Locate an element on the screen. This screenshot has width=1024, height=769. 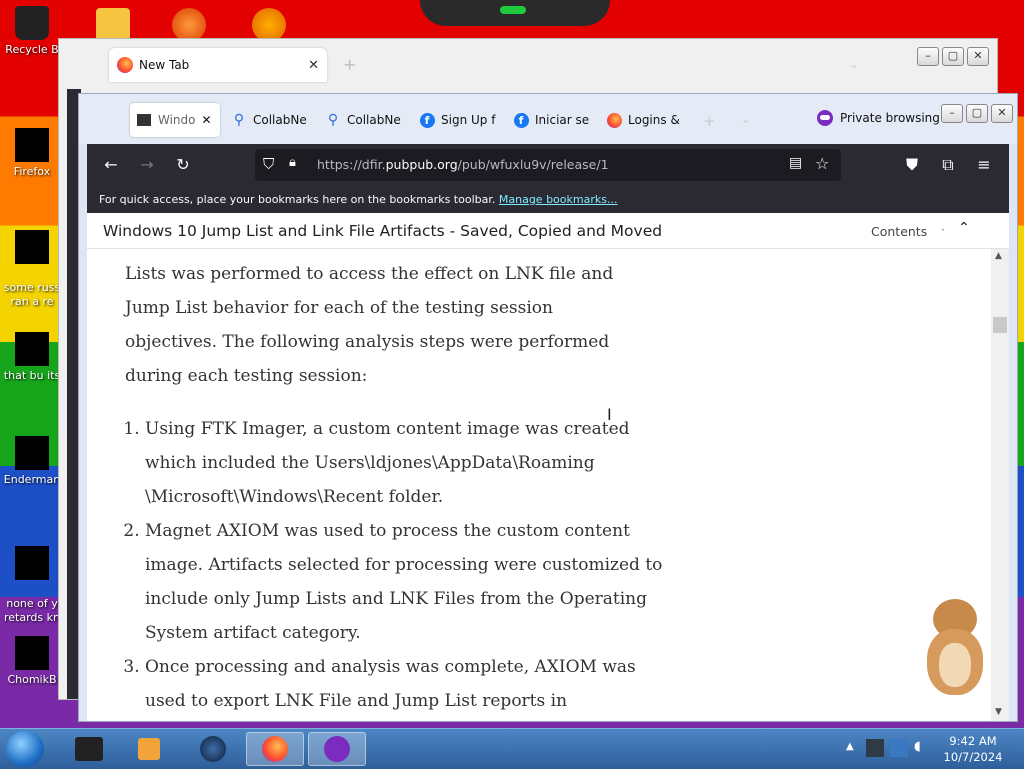
desktop-icon-none: none of y retards kn is located at coordinates (32, 578).